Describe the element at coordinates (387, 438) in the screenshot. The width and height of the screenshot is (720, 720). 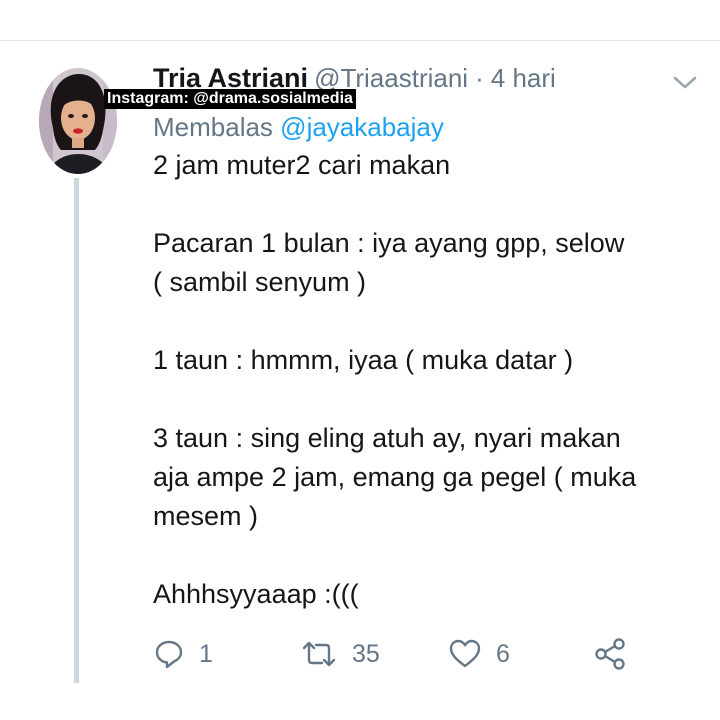
I see `tweet-line: 3 taun : sing eling atuh ay, nyari makan` at that location.